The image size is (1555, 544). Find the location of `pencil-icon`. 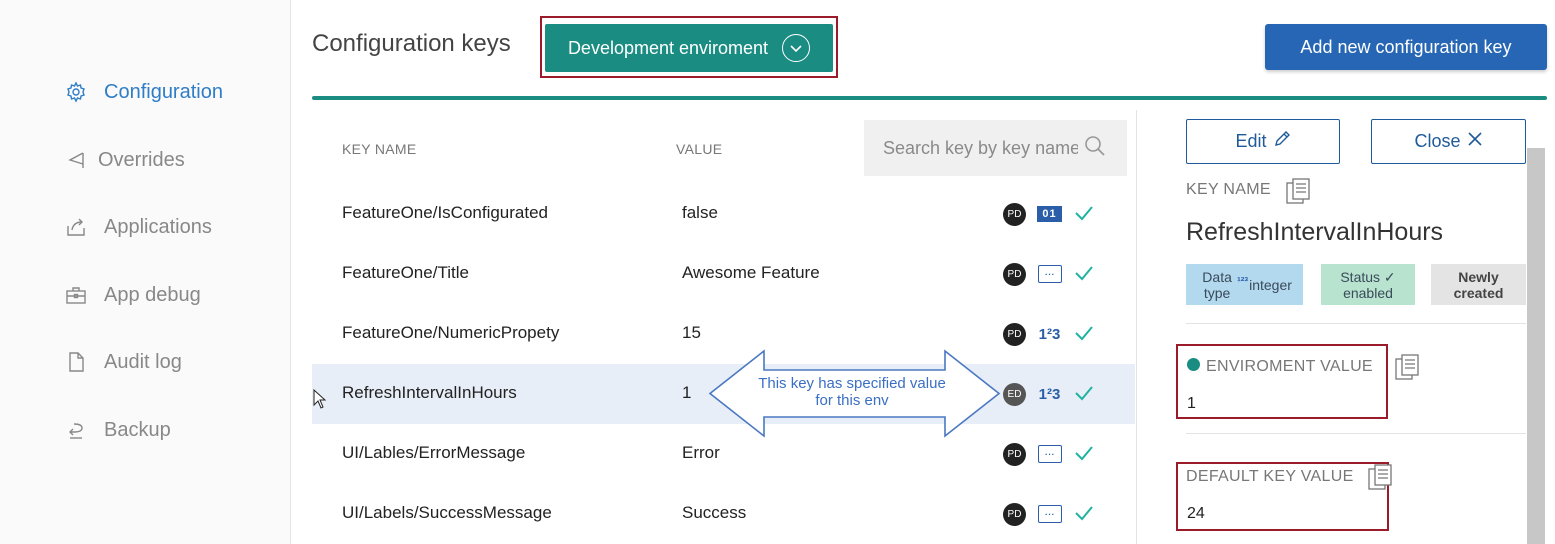

pencil-icon is located at coordinates (1282, 141).